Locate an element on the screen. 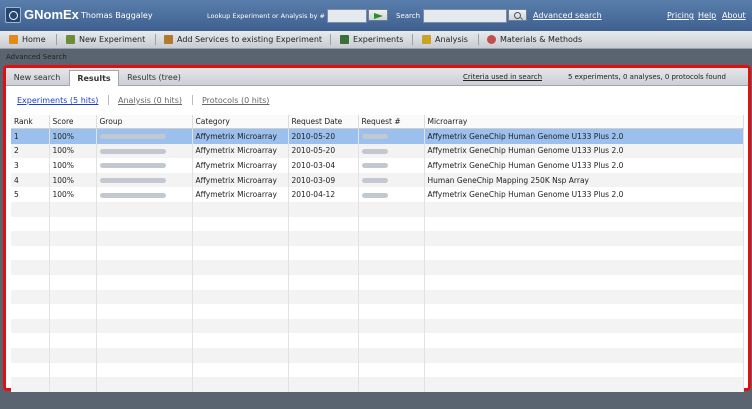  results-tab-protocols: Protocols (0 hits) is located at coordinates (235, 100).